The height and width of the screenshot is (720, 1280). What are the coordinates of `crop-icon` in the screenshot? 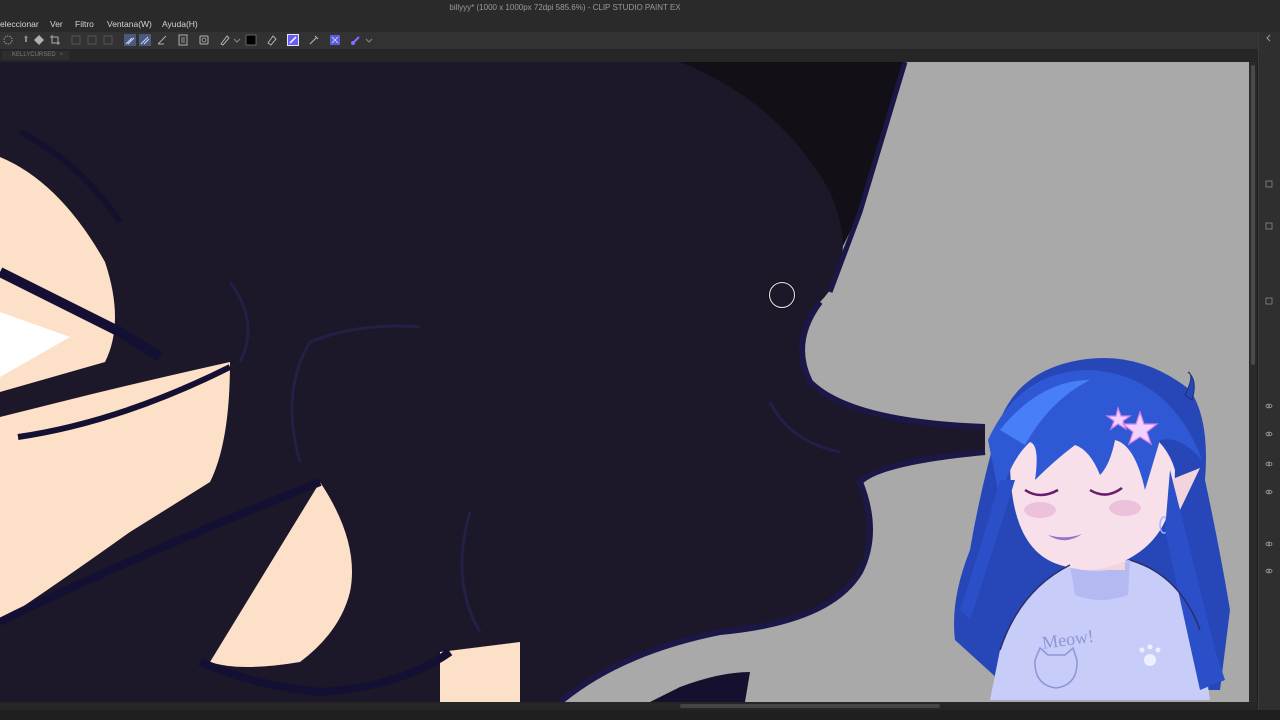 It's located at (55, 40).